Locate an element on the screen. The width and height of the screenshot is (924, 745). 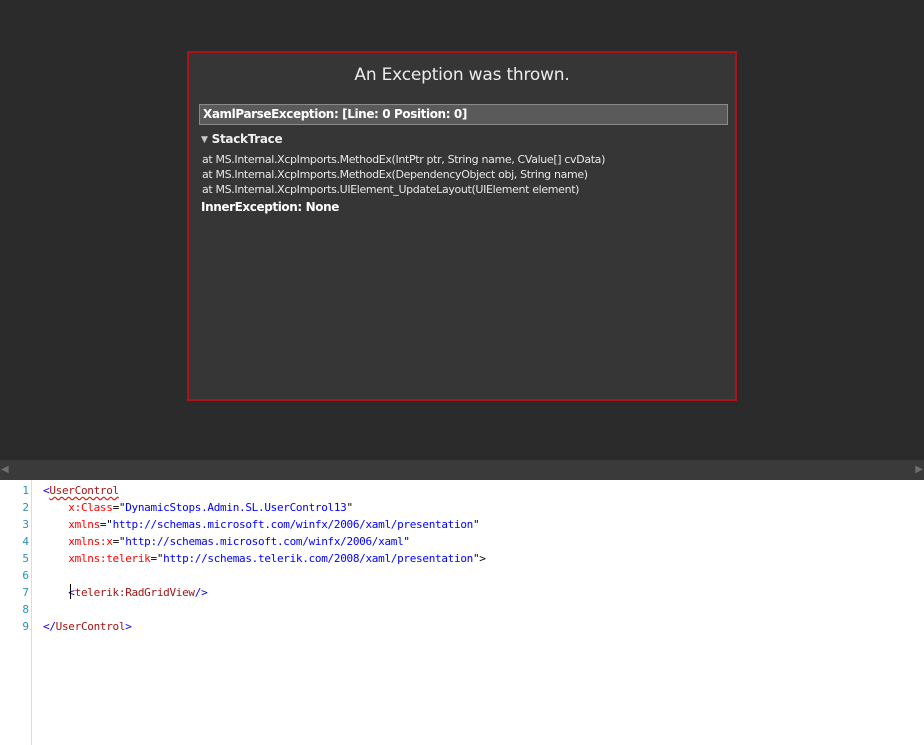
scroll-left-arrow-icon: ◀ is located at coordinates (5, 470).